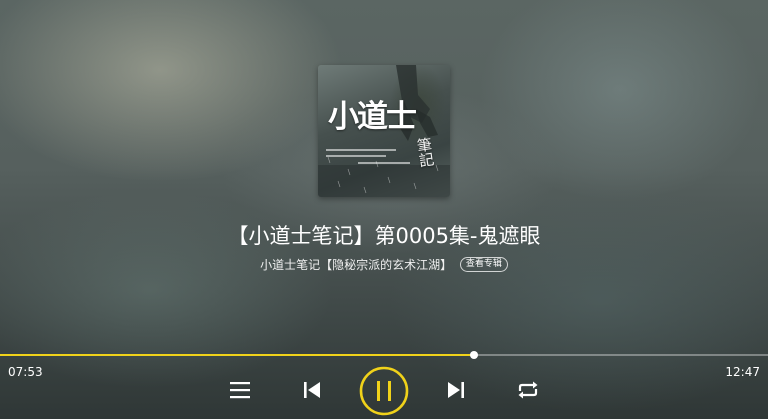 This screenshot has height=419, width=768. I want to click on total-time: 12:47, so click(742, 372).